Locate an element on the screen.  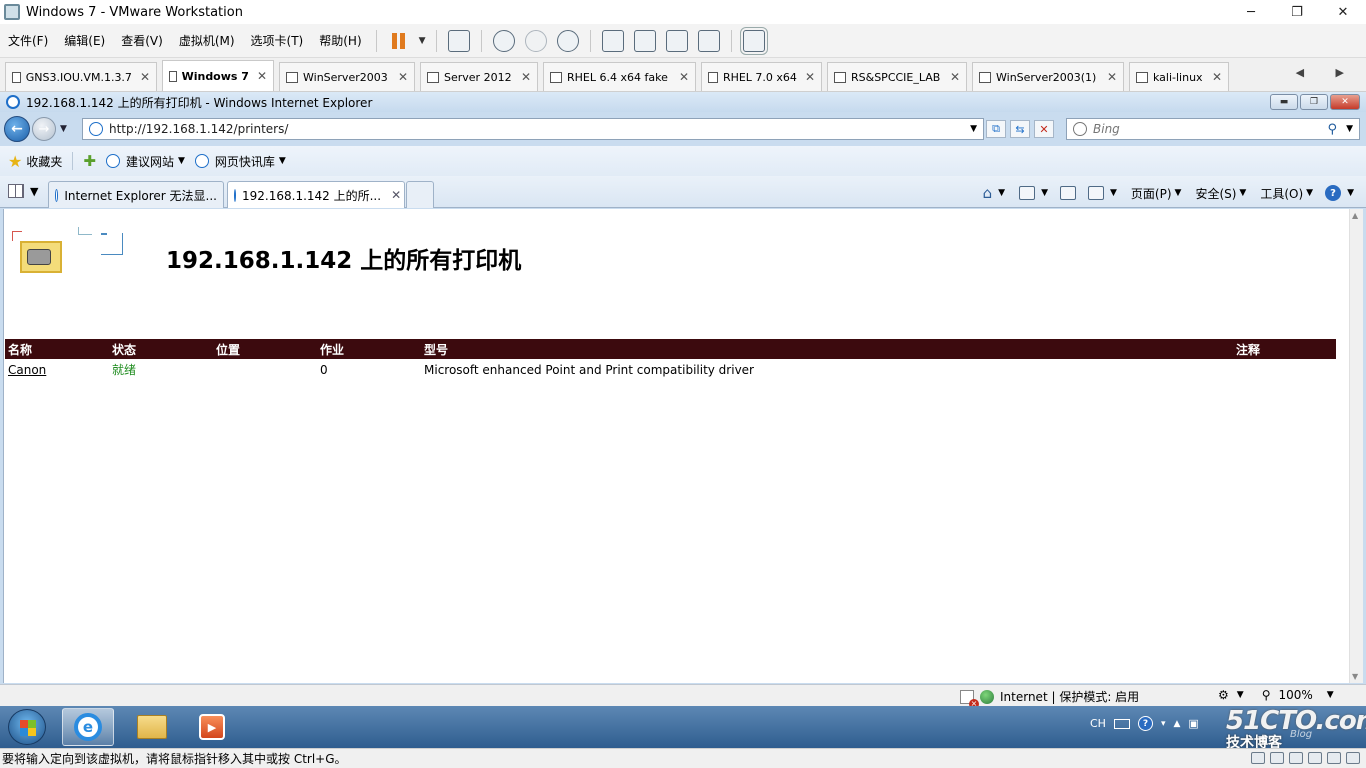
search-box: ⚲ ▼ is located at coordinates (1213, 129).